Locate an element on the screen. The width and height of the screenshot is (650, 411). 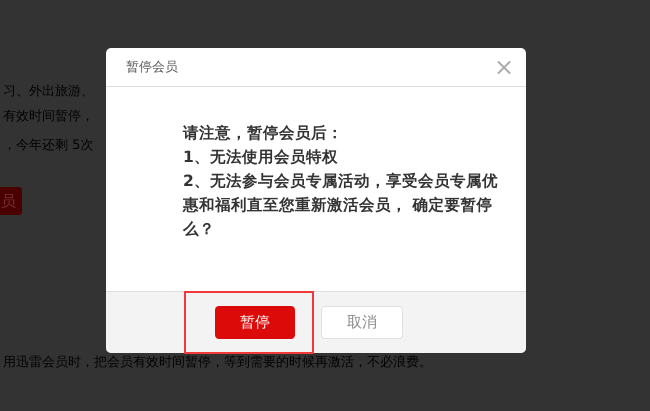
dialog-title: 暂停会员 is located at coordinates (152, 67).